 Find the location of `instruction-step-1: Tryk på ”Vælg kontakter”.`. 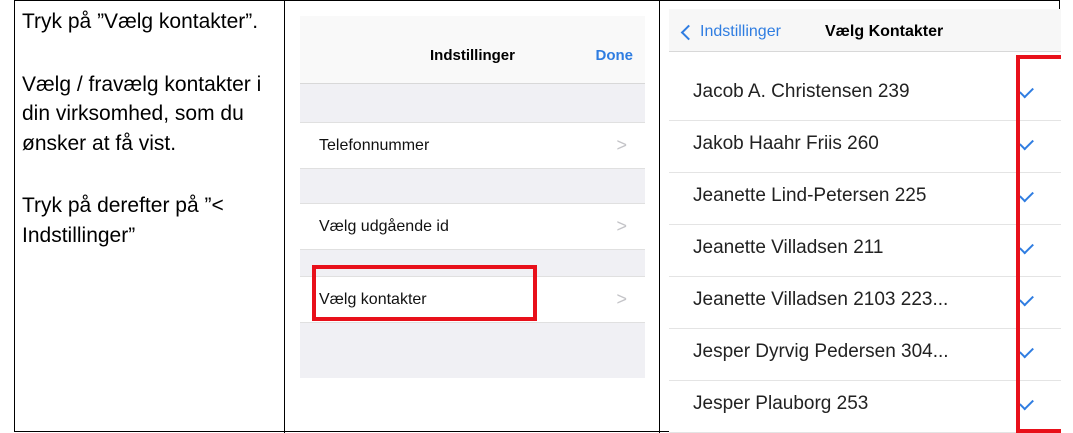

instruction-step-1: Tryk på ”Vælg kontakter”. is located at coordinates (140, 21).